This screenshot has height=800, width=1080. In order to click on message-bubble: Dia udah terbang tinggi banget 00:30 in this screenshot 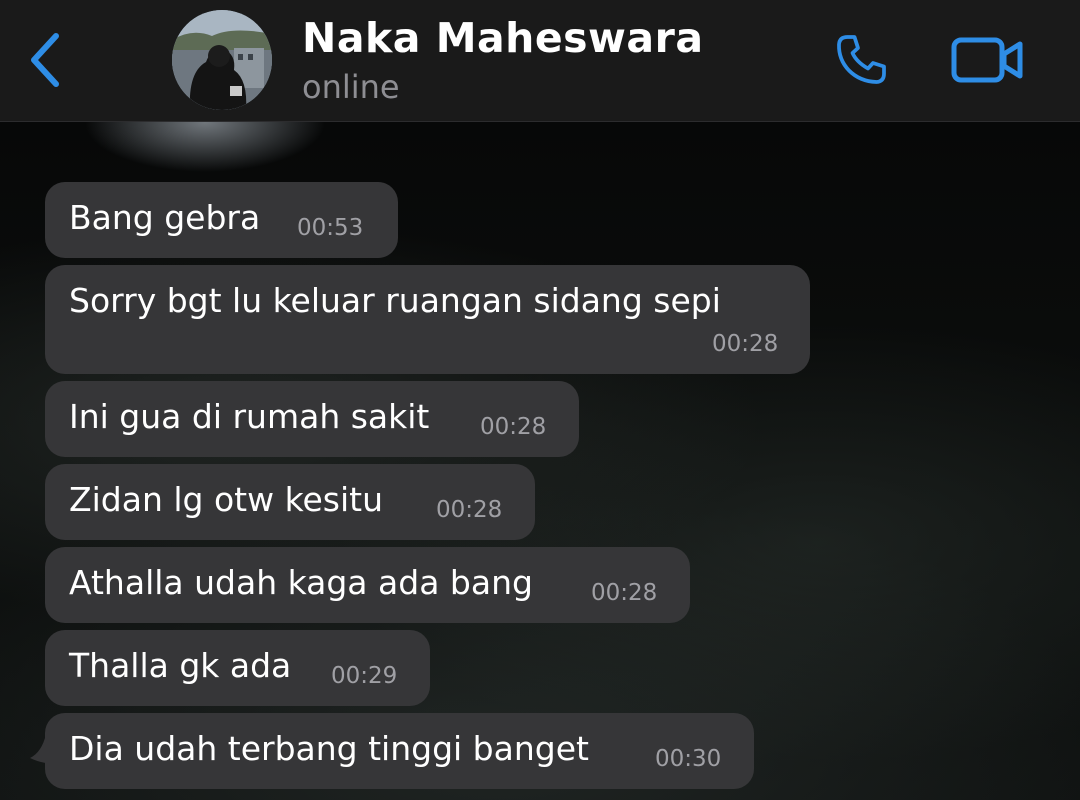, I will do `click(399, 751)`.